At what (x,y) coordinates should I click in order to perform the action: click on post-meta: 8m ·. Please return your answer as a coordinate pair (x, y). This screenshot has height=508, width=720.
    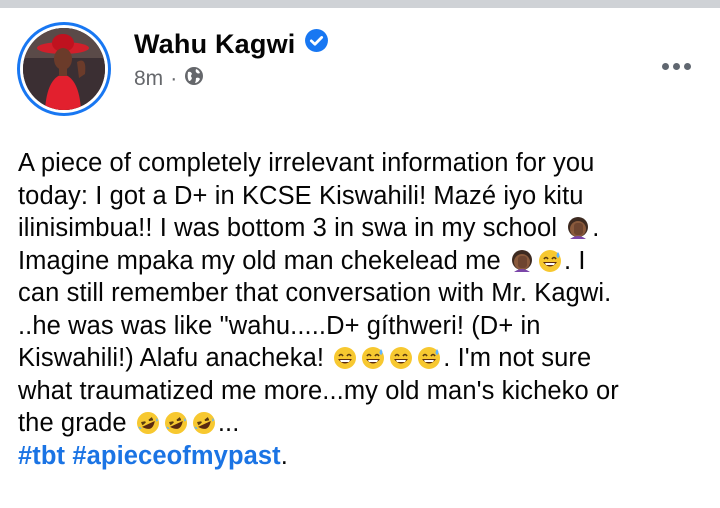
    Looking at the image, I should click on (169, 79).